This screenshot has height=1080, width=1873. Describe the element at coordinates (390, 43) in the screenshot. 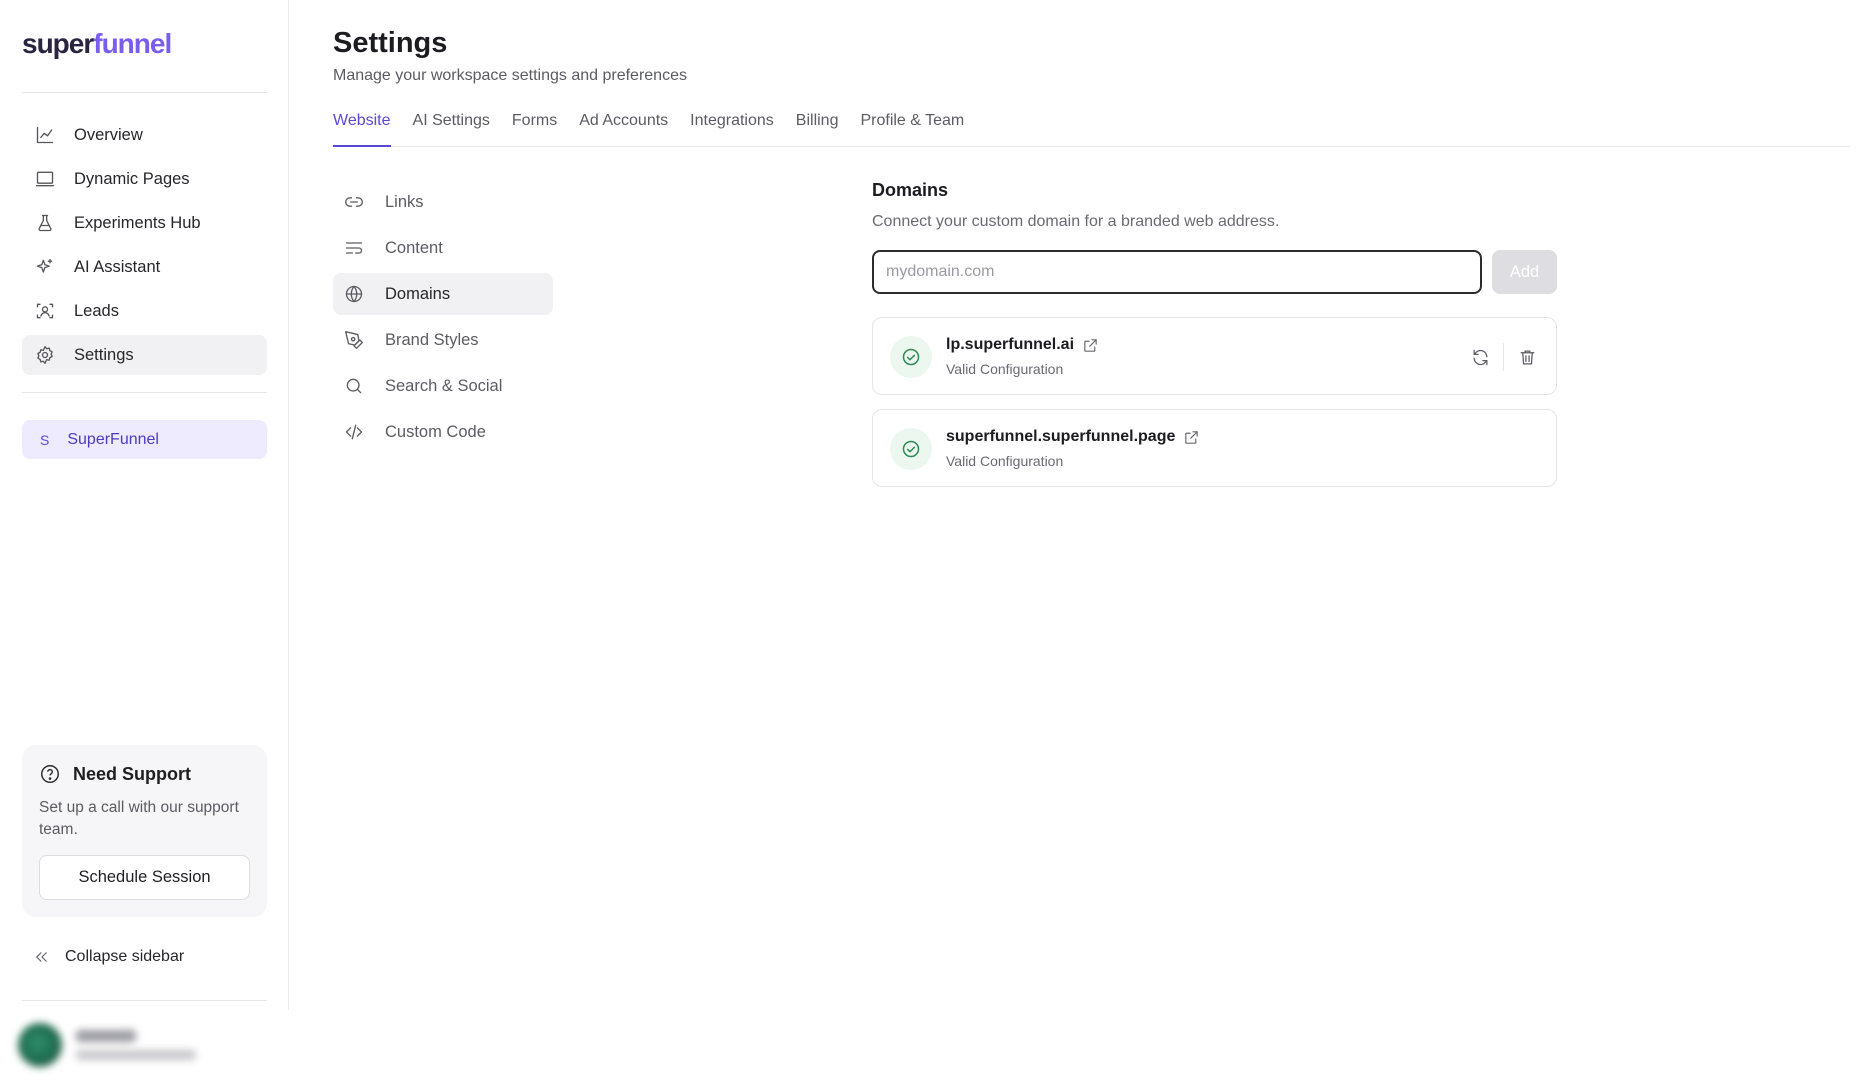

I see `page-title: Settings` at that location.